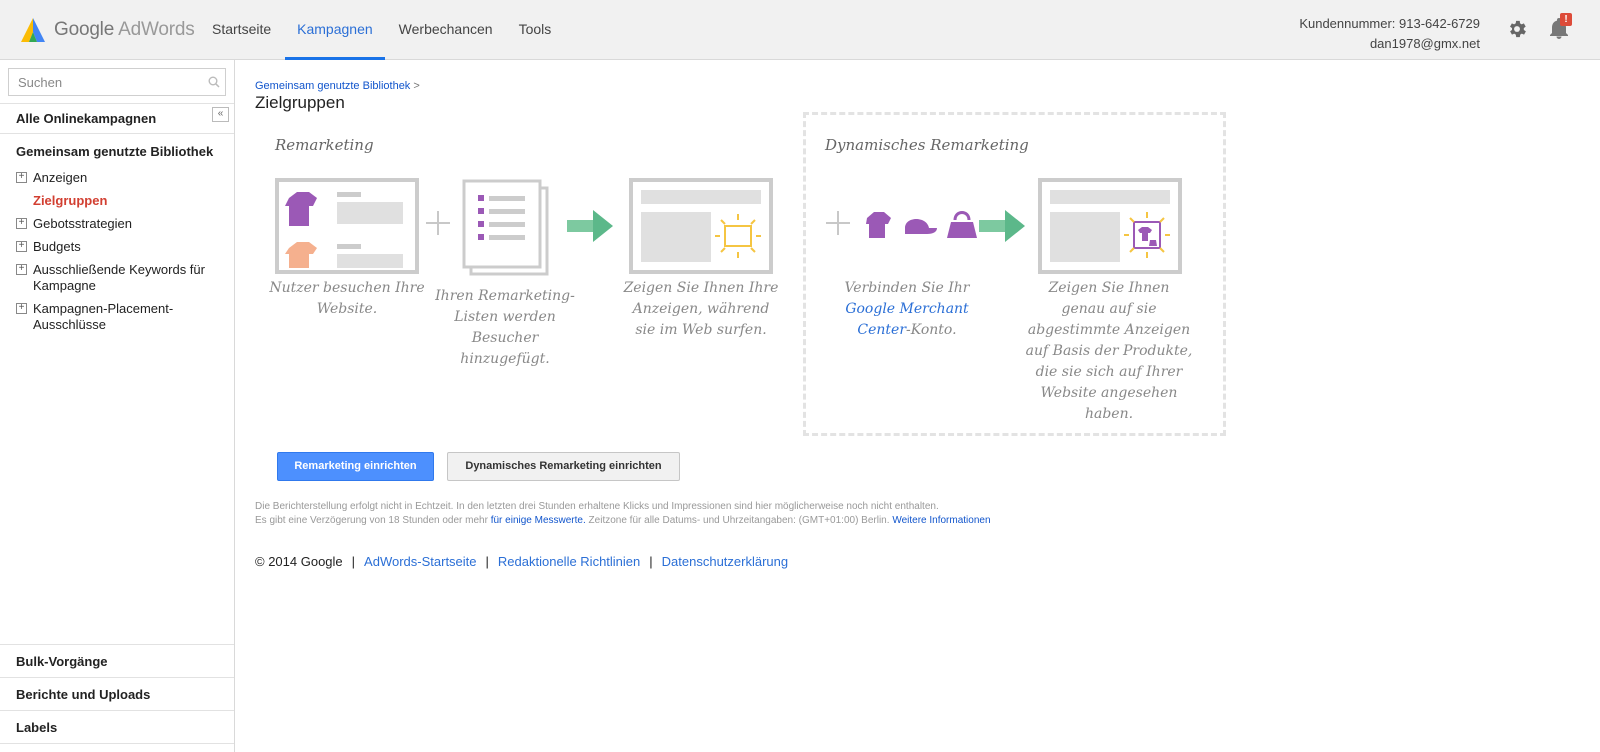 The width and height of the screenshot is (1600, 752). I want to click on sidebar-item-label: Gebotsstrategien, so click(83, 223).